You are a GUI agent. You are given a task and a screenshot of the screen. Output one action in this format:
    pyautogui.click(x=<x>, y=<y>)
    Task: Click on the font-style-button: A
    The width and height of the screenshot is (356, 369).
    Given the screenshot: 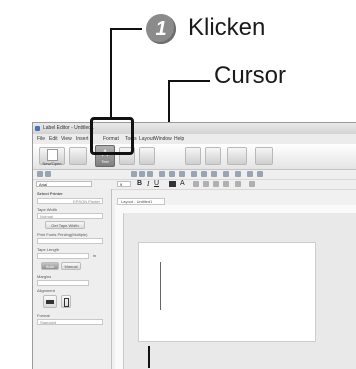 What is the action you would take?
    pyautogui.click(x=182, y=183)
    